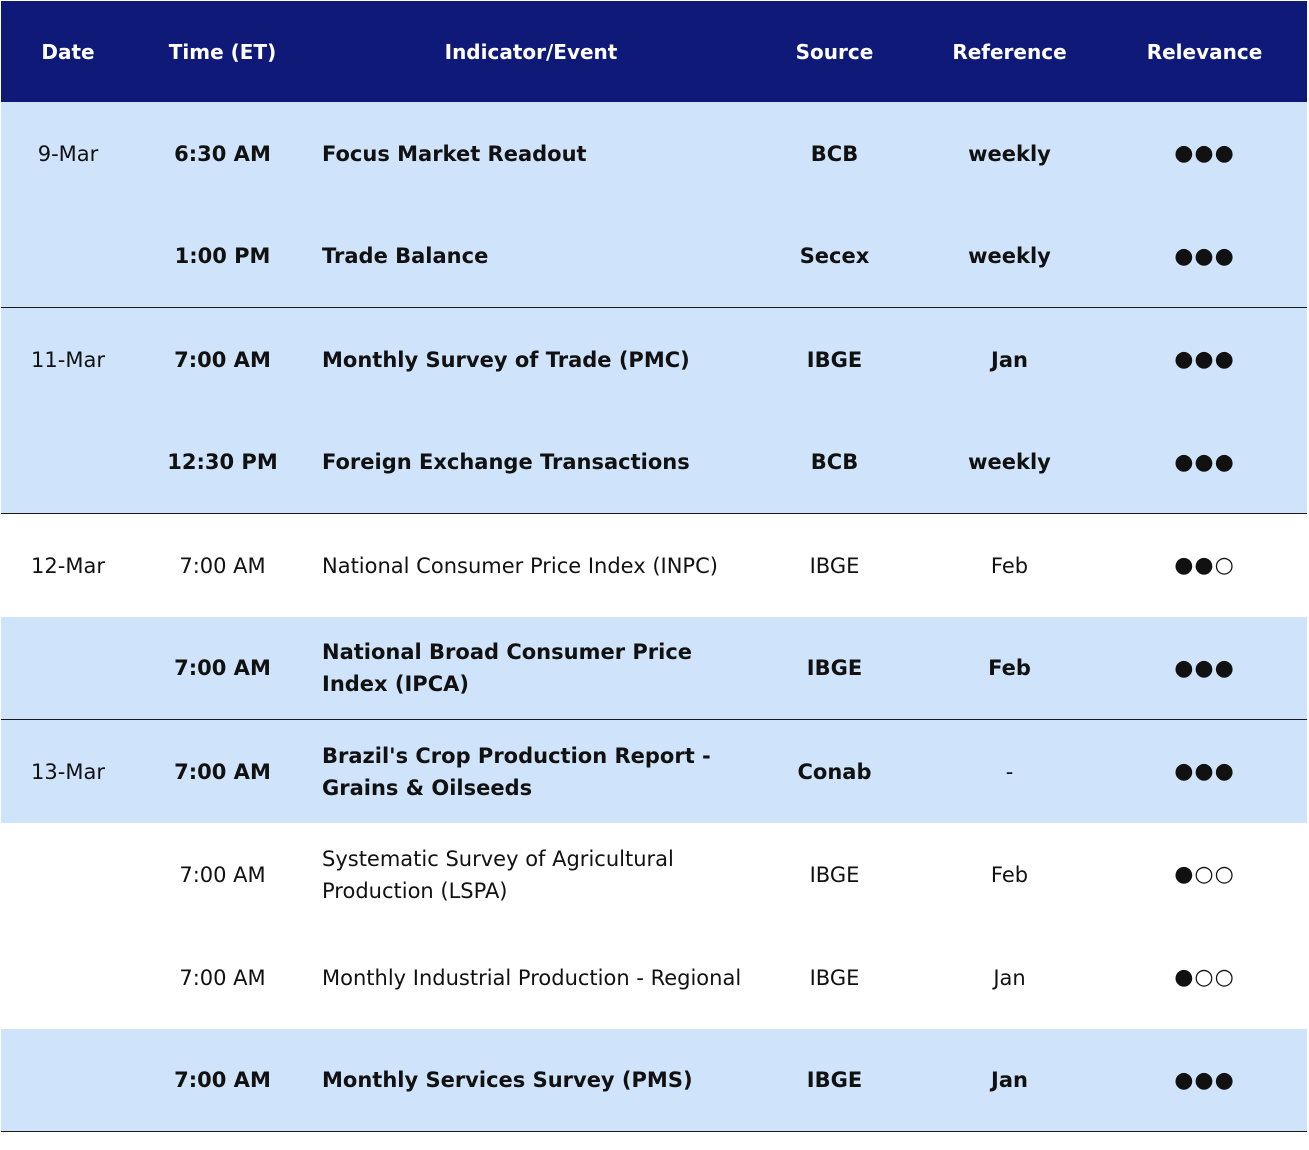 This screenshot has width=1309, height=1150. I want to click on row-indicator: National Consumer Price Index (INPC), so click(520, 565).